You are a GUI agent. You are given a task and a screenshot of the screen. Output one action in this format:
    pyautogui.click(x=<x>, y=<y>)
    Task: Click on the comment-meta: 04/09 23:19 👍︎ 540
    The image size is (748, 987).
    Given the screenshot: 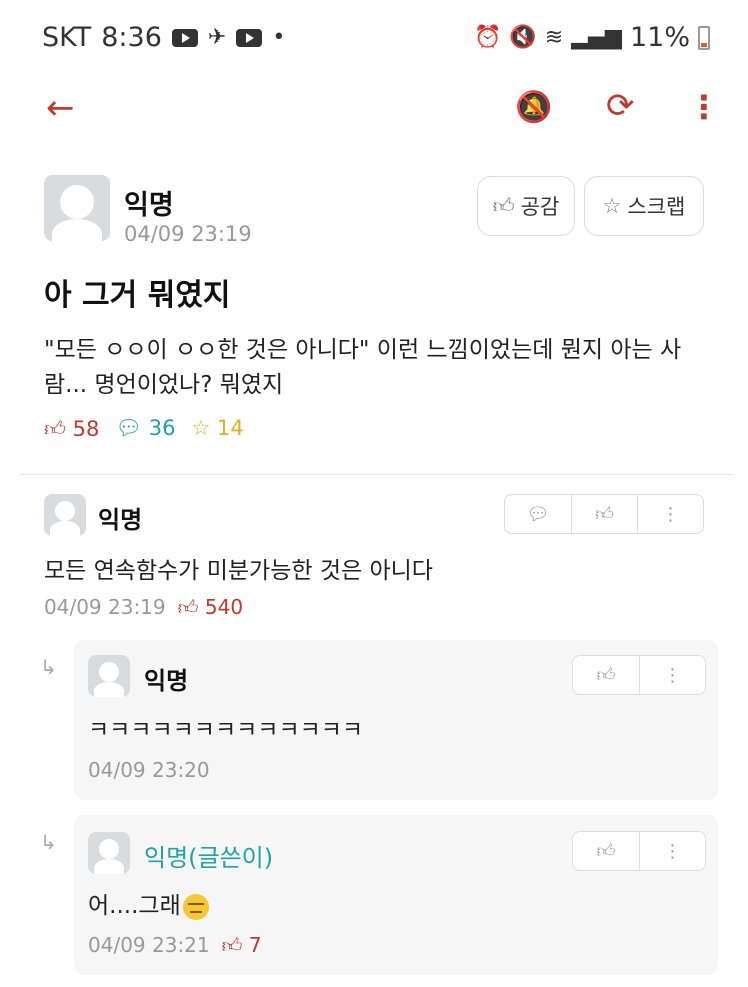 What is the action you would take?
    pyautogui.click(x=143, y=607)
    